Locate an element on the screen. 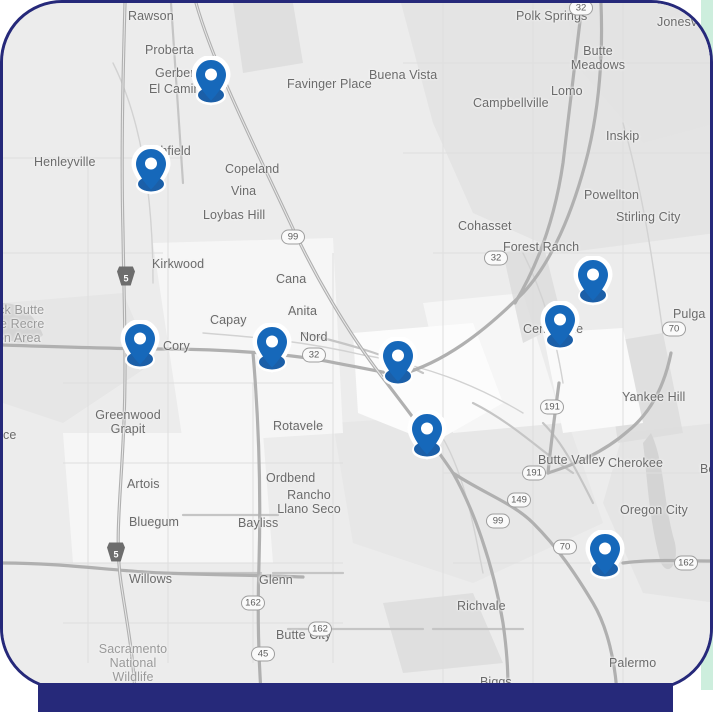  highway-shield-icon: 45 is located at coordinates (263, 654).